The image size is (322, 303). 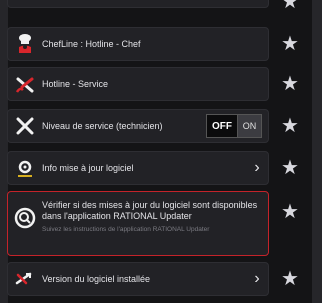 I want to click on chef-icon, so click(x=25, y=44).